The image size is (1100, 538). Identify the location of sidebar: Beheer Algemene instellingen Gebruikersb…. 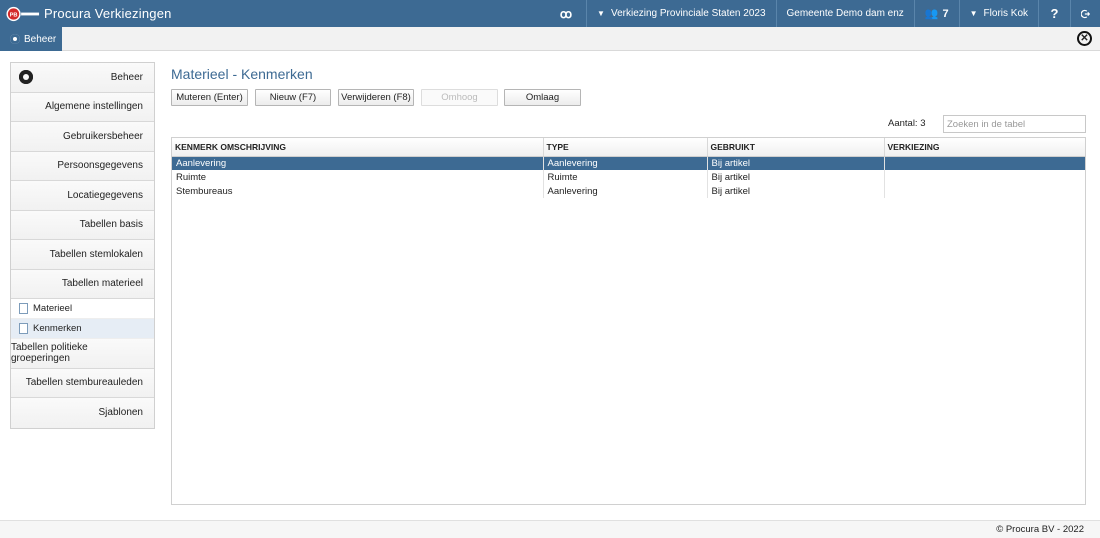
(82, 245).